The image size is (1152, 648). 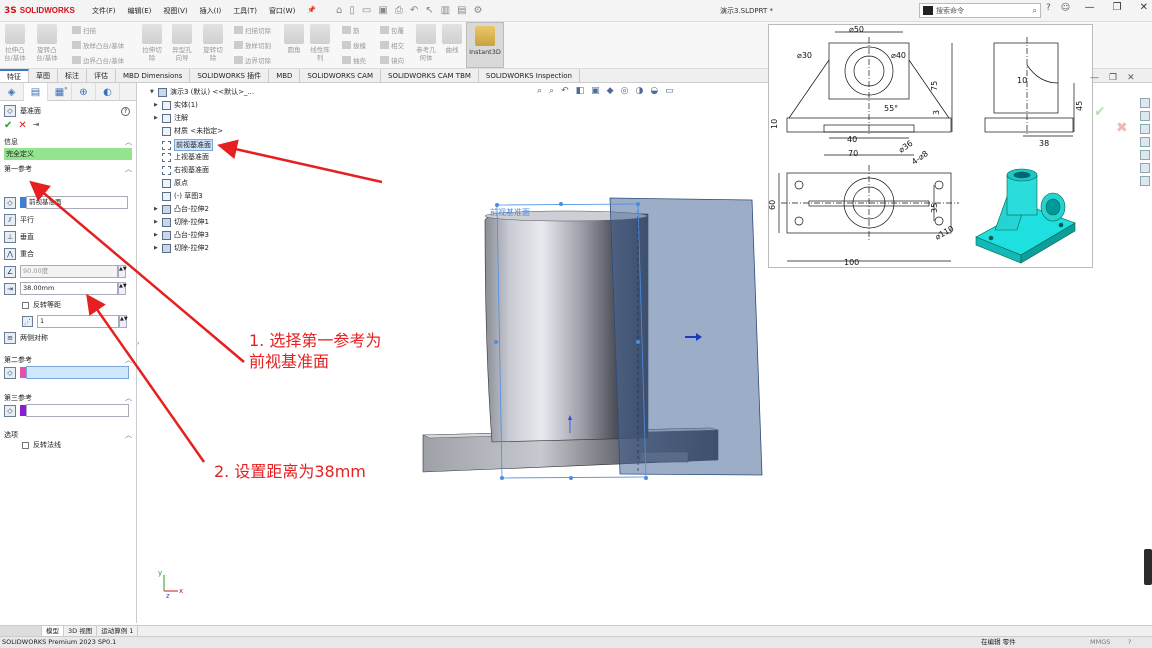 What do you see at coordinates (78, 321) in the screenshot?
I see `instances-input: 1` at bounding box center [78, 321].